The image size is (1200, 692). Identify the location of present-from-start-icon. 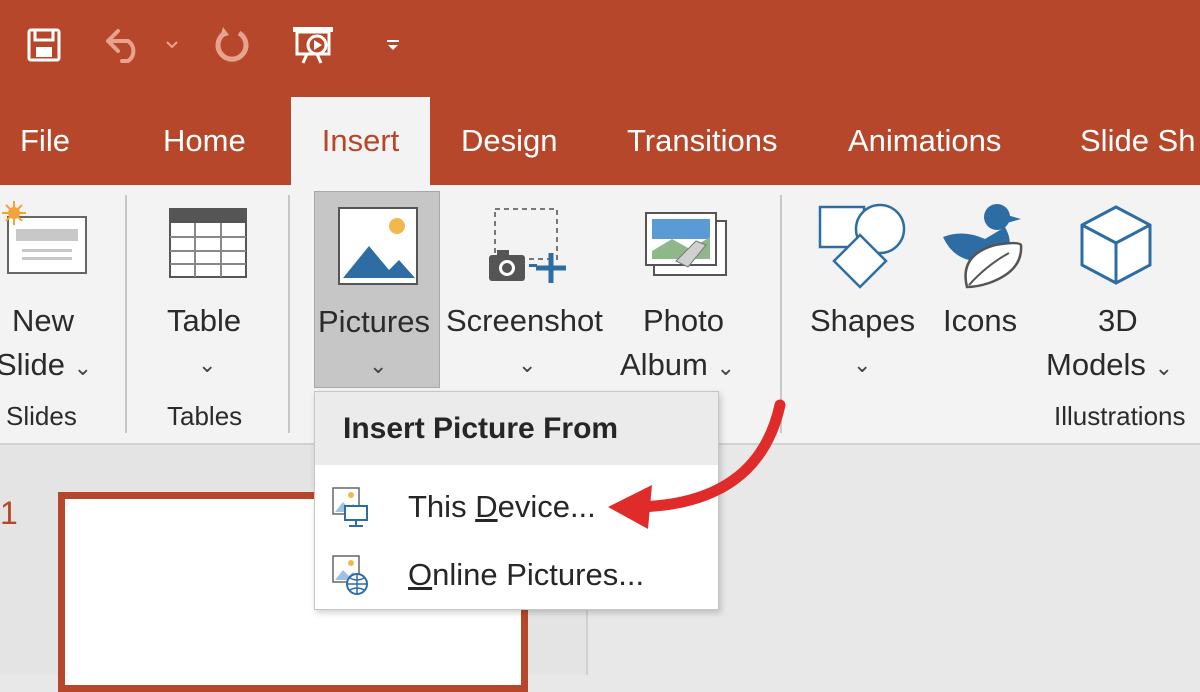
(313, 45).